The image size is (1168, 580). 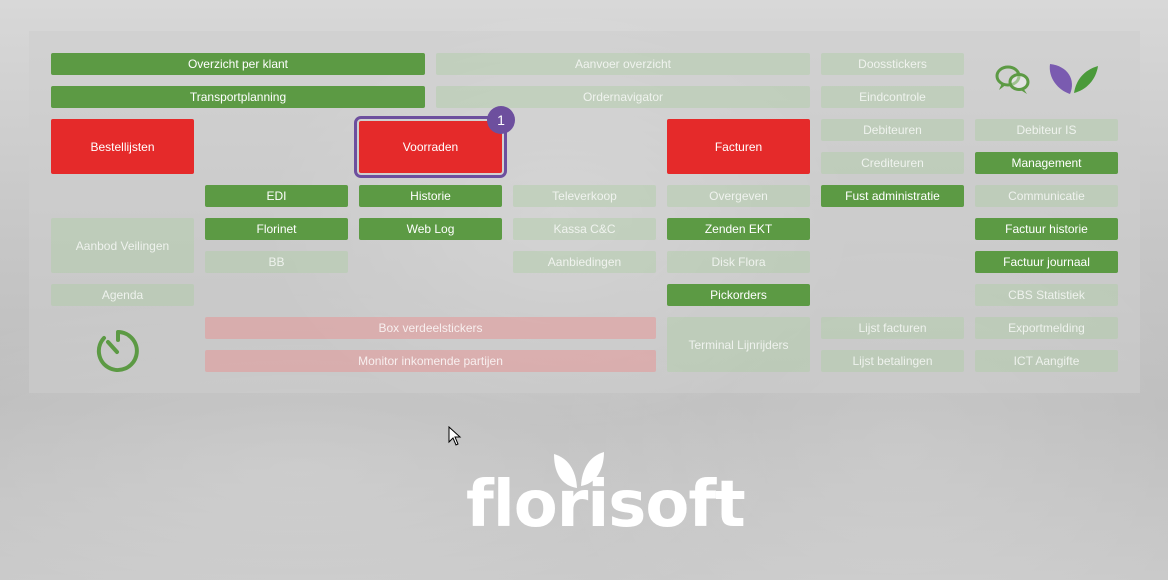 What do you see at coordinates (430, 196) in the screenshot?
I see `tile-historie: Historie` at bounding box center [430, 196].